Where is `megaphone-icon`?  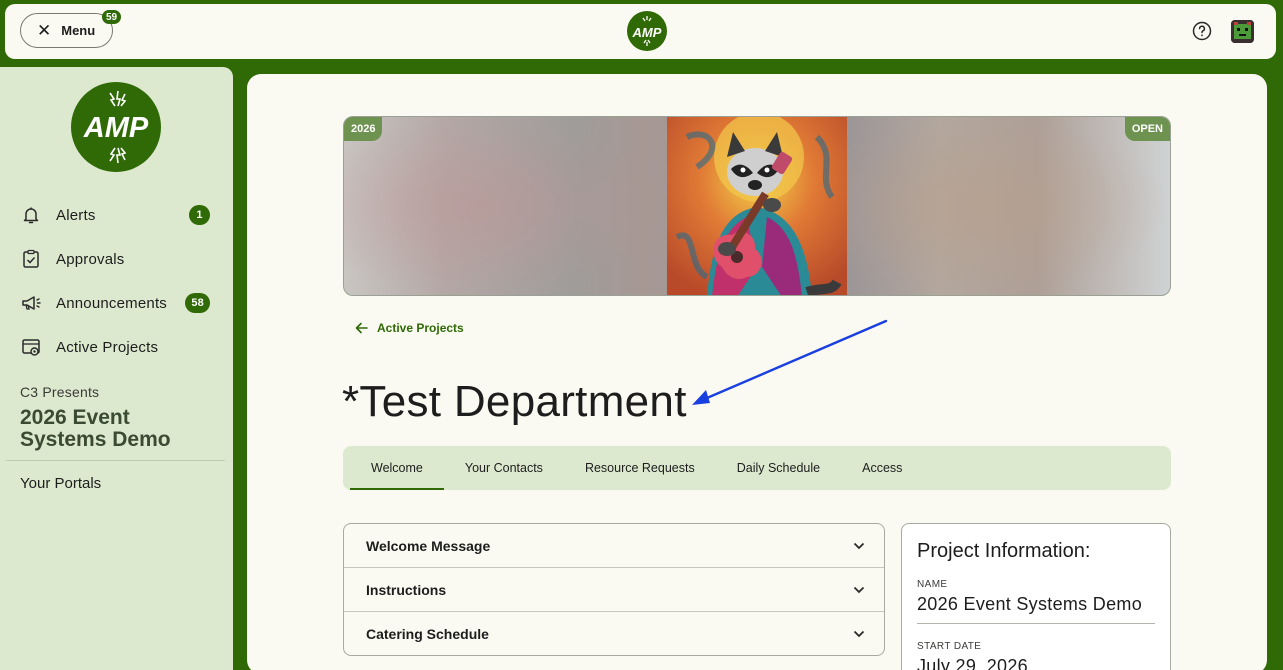 megaphone-icon is located at coordinates (31, 303).